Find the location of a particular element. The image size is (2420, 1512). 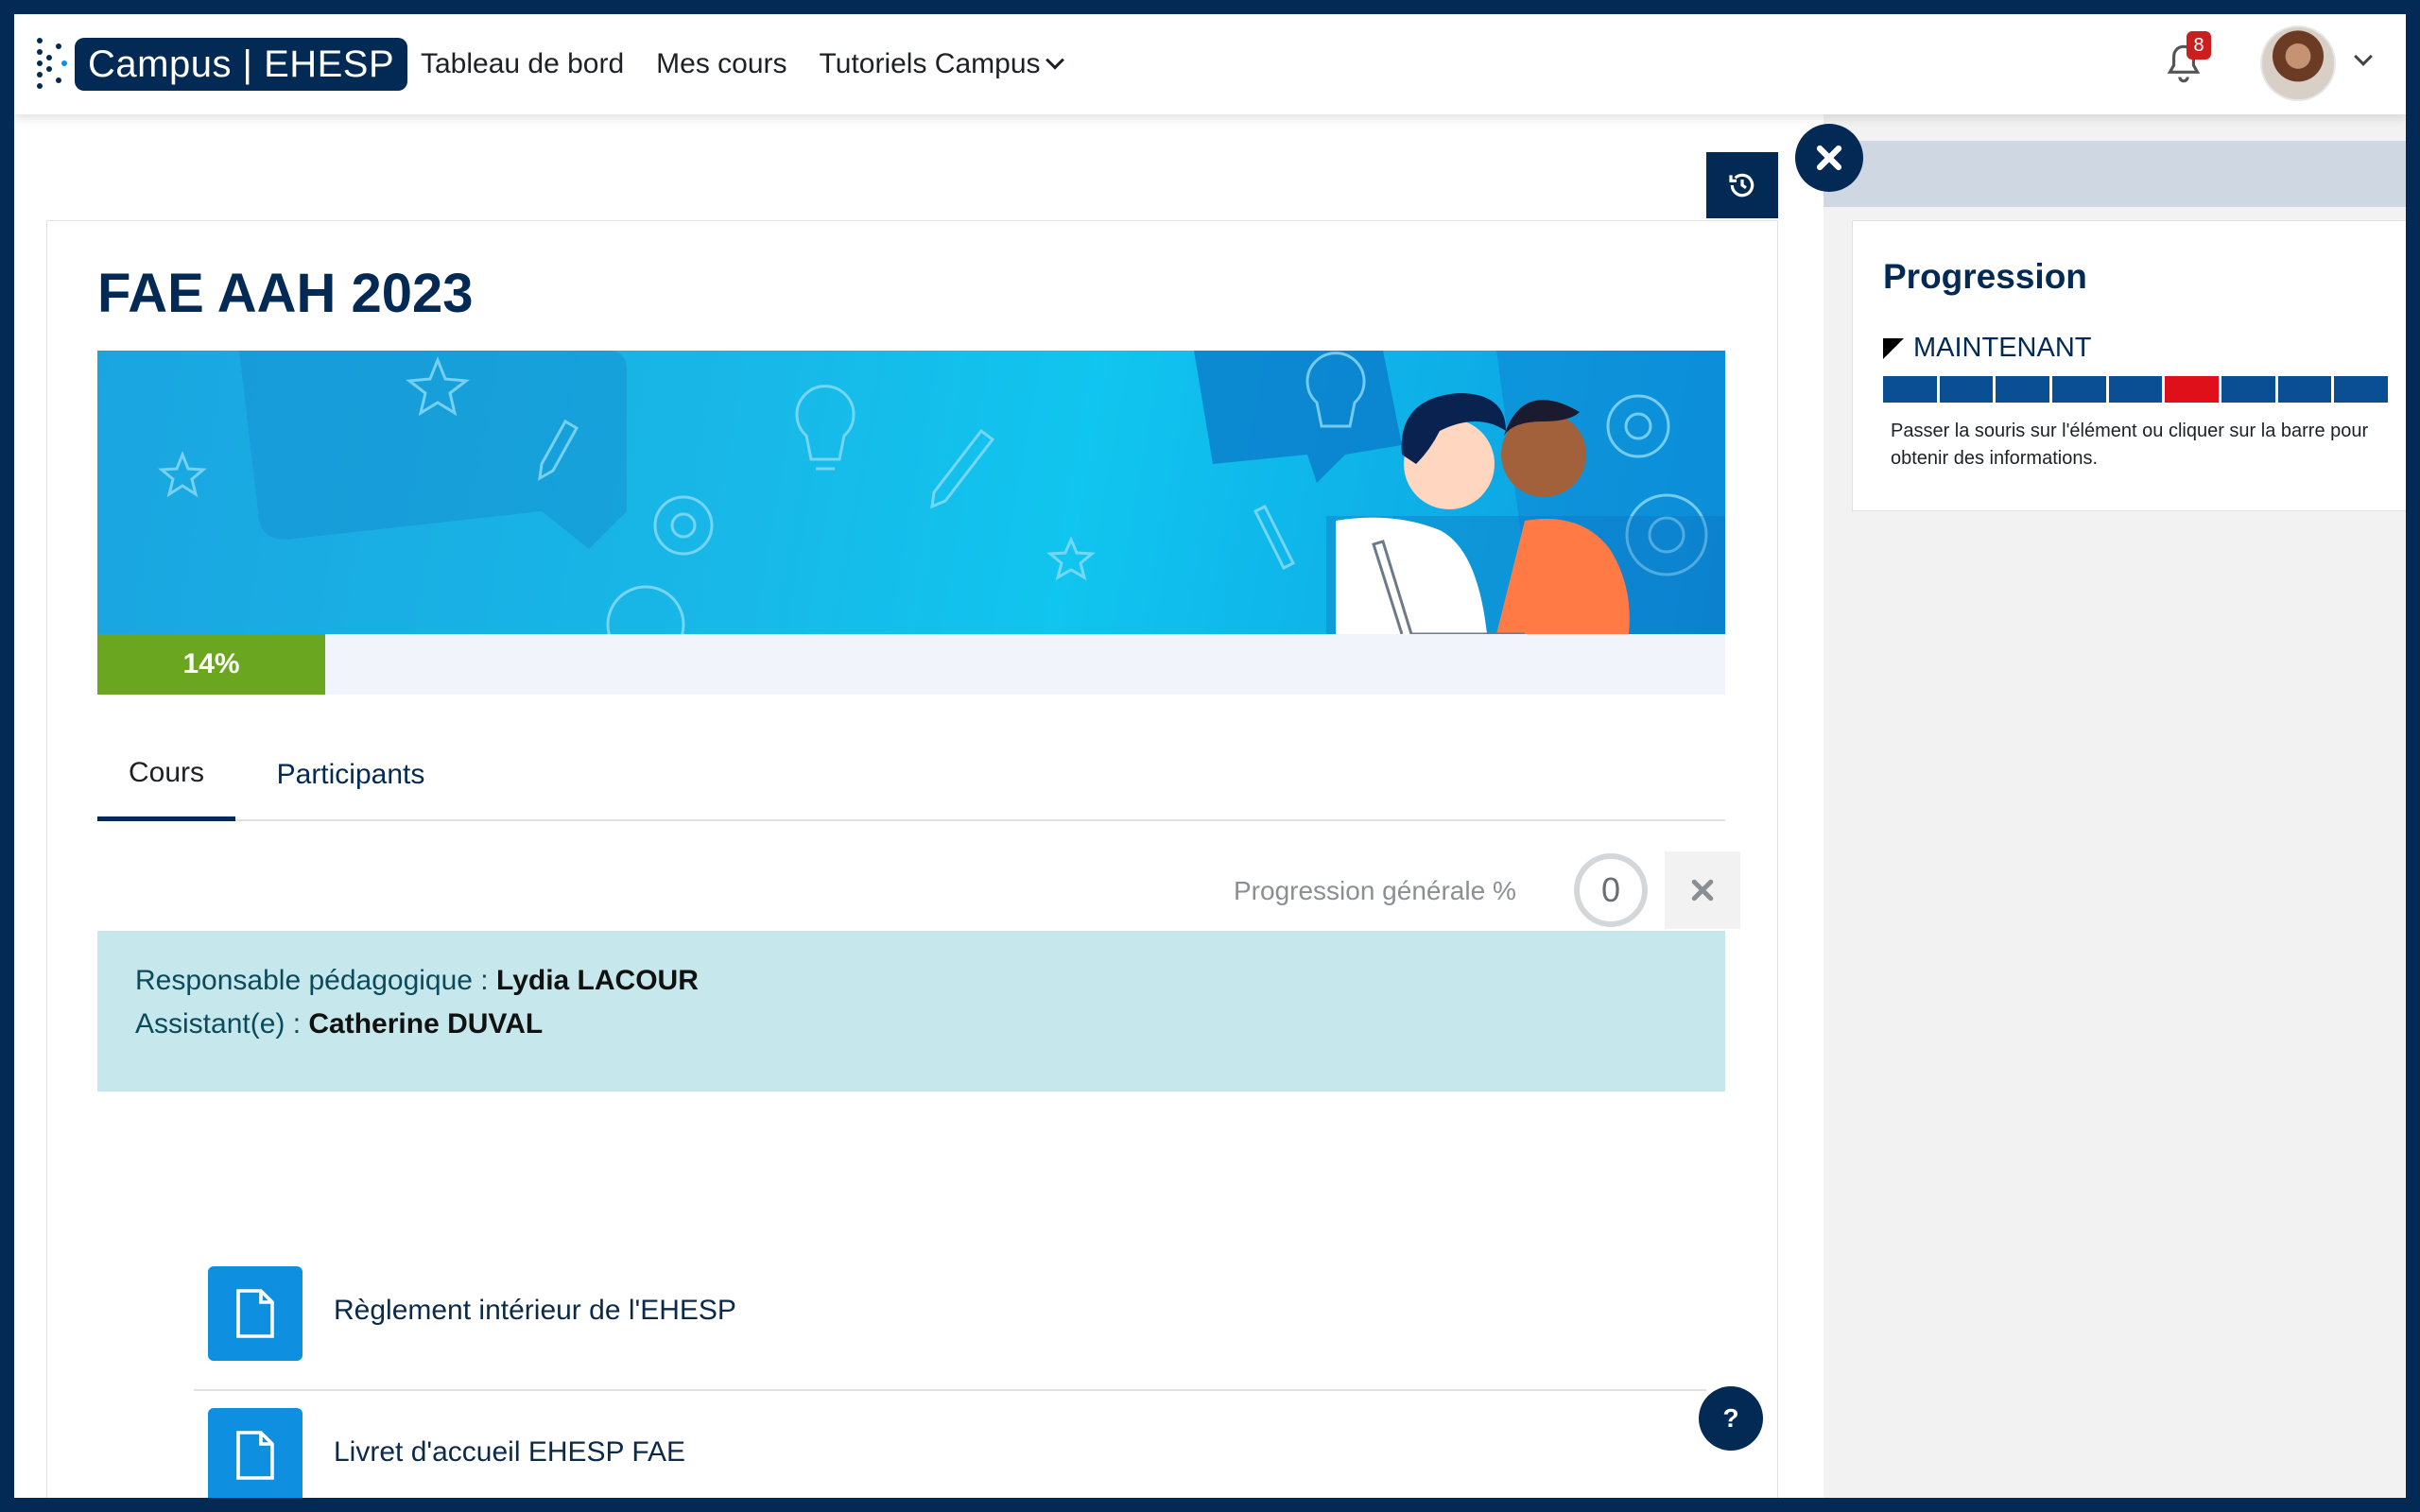

help-button: ? is located at coordinates (1731, 1418).